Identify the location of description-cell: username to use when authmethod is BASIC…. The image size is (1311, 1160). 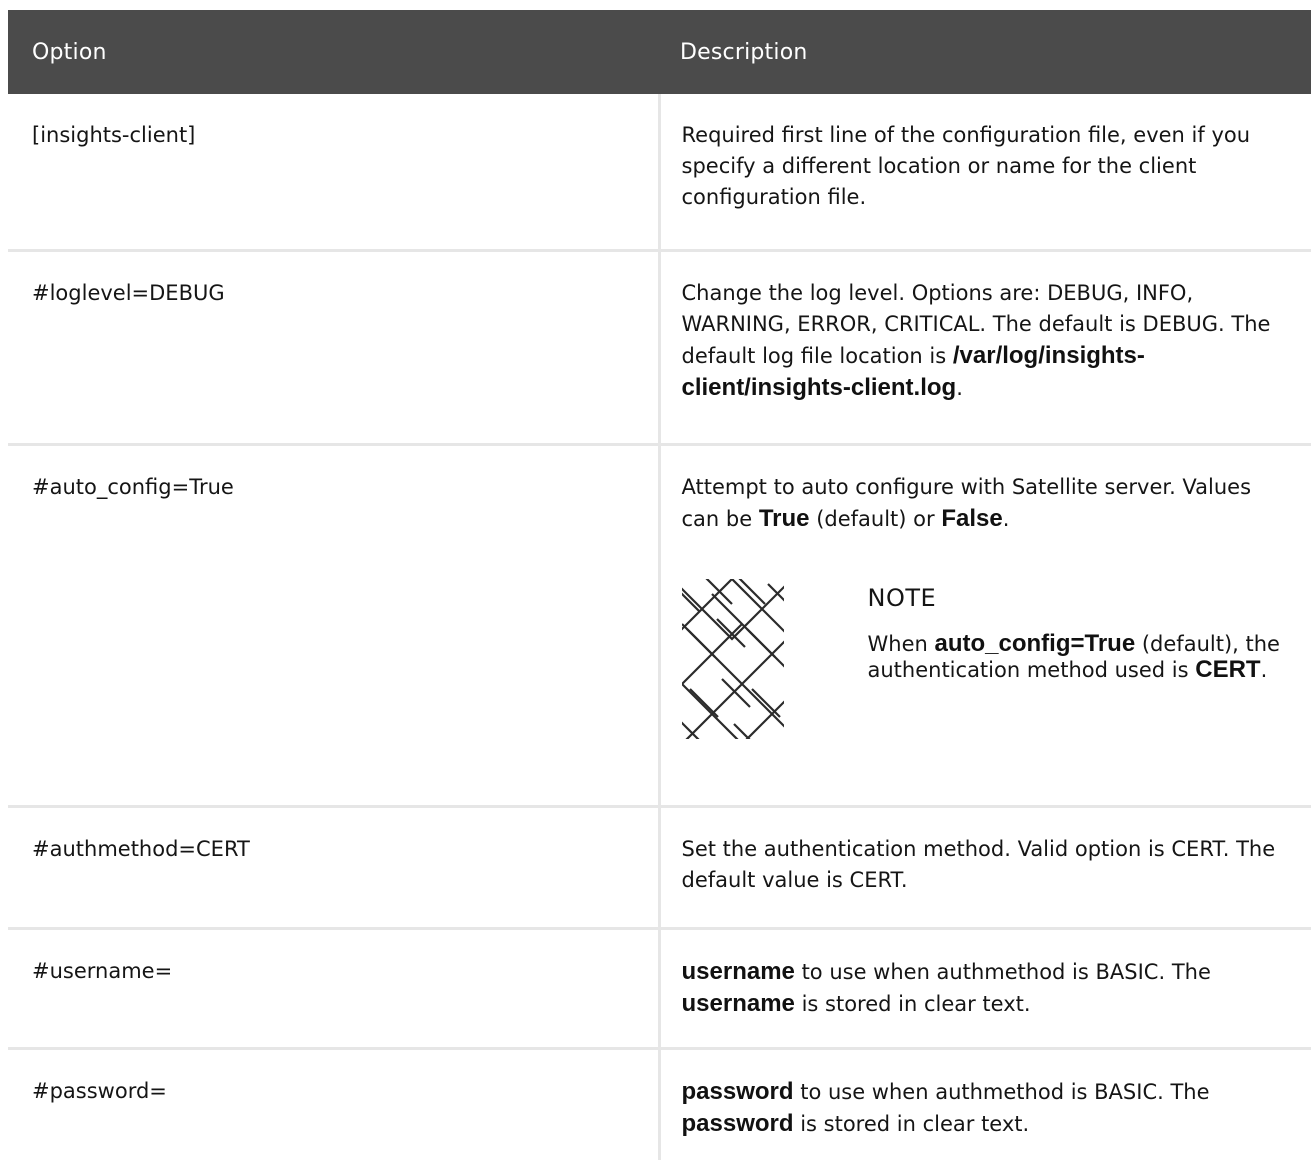
(985, 989).